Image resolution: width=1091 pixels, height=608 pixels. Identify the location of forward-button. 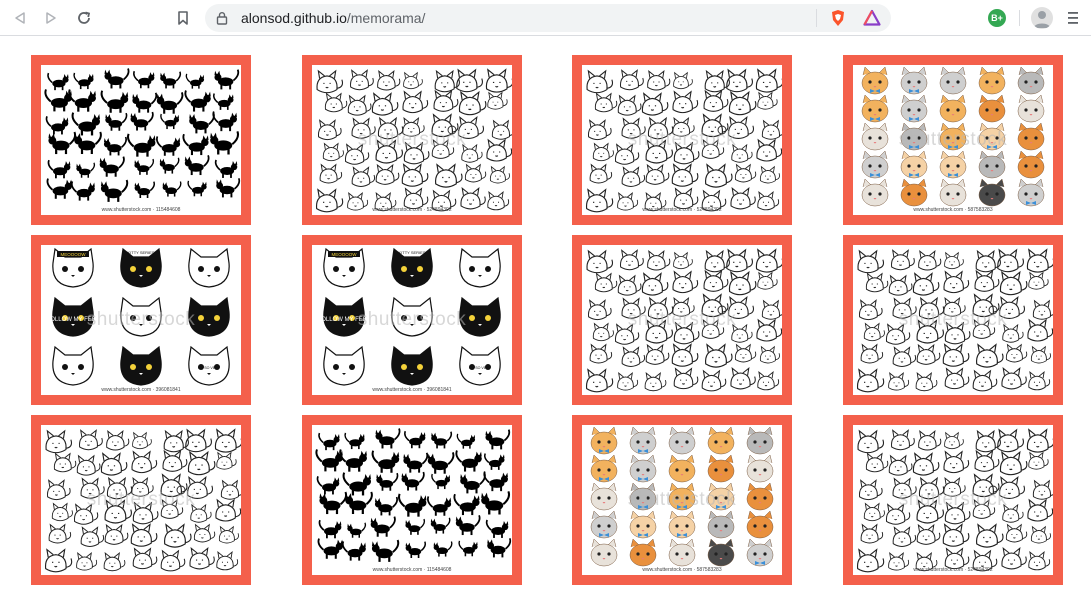
(51, 18).